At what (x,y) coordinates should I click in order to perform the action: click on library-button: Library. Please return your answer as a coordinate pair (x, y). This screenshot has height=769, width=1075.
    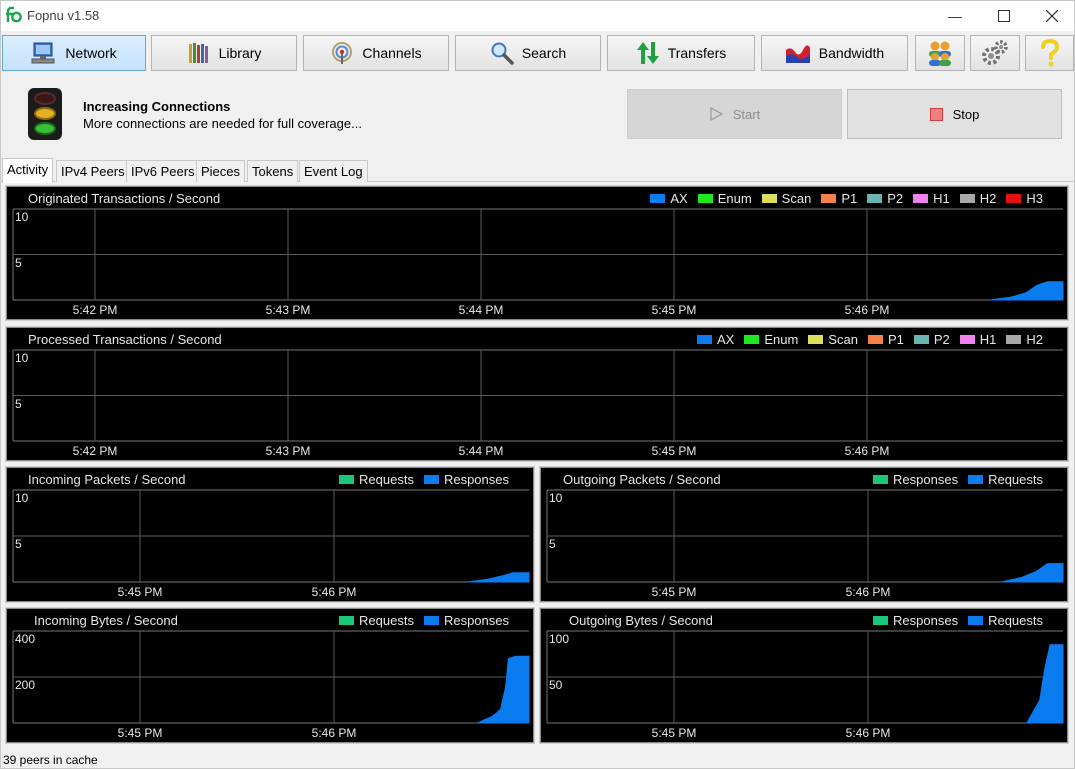
    Looking at the image, I should click on (224, 53).